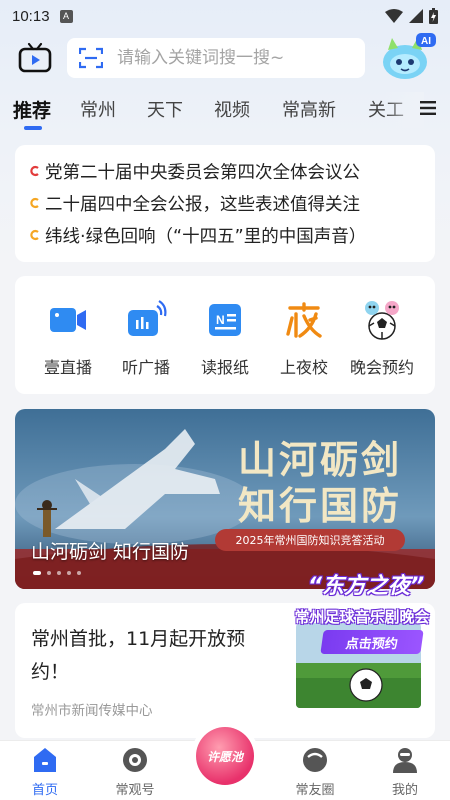 Image resolution: width=450 pixels, height=800 pixels. Describe the element at coordinates (135, 790) in the screenshot. I see `nav-label: 常观号` at that location.